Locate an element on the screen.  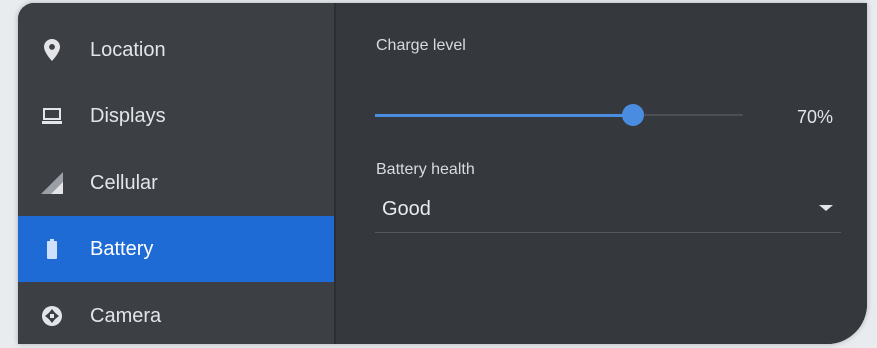
battery-health-label: Battery health is located at coordinates (425, 169).